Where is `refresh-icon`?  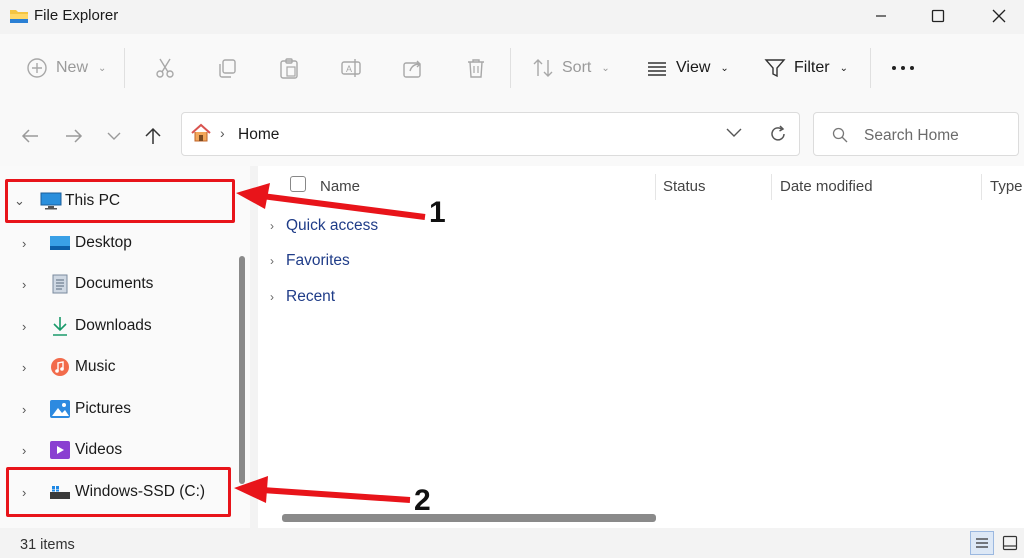
refresh-icon is located at coordinates (778, 134).